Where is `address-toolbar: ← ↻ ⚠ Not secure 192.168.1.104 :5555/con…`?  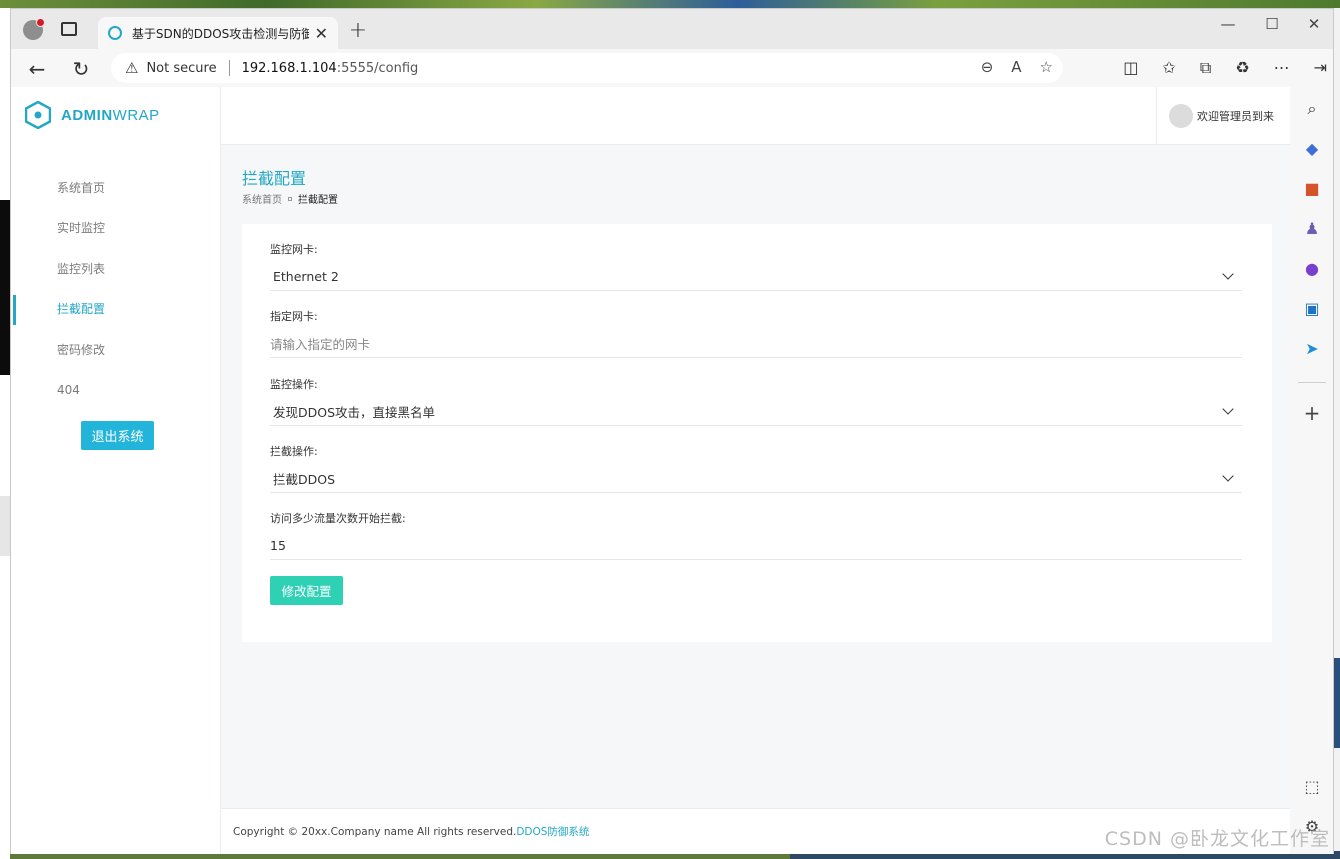 address-toolbar: ← ↻ ⚠ Not secure 192.168.1.104 :5555/con… is located at coordinates (672, 68).